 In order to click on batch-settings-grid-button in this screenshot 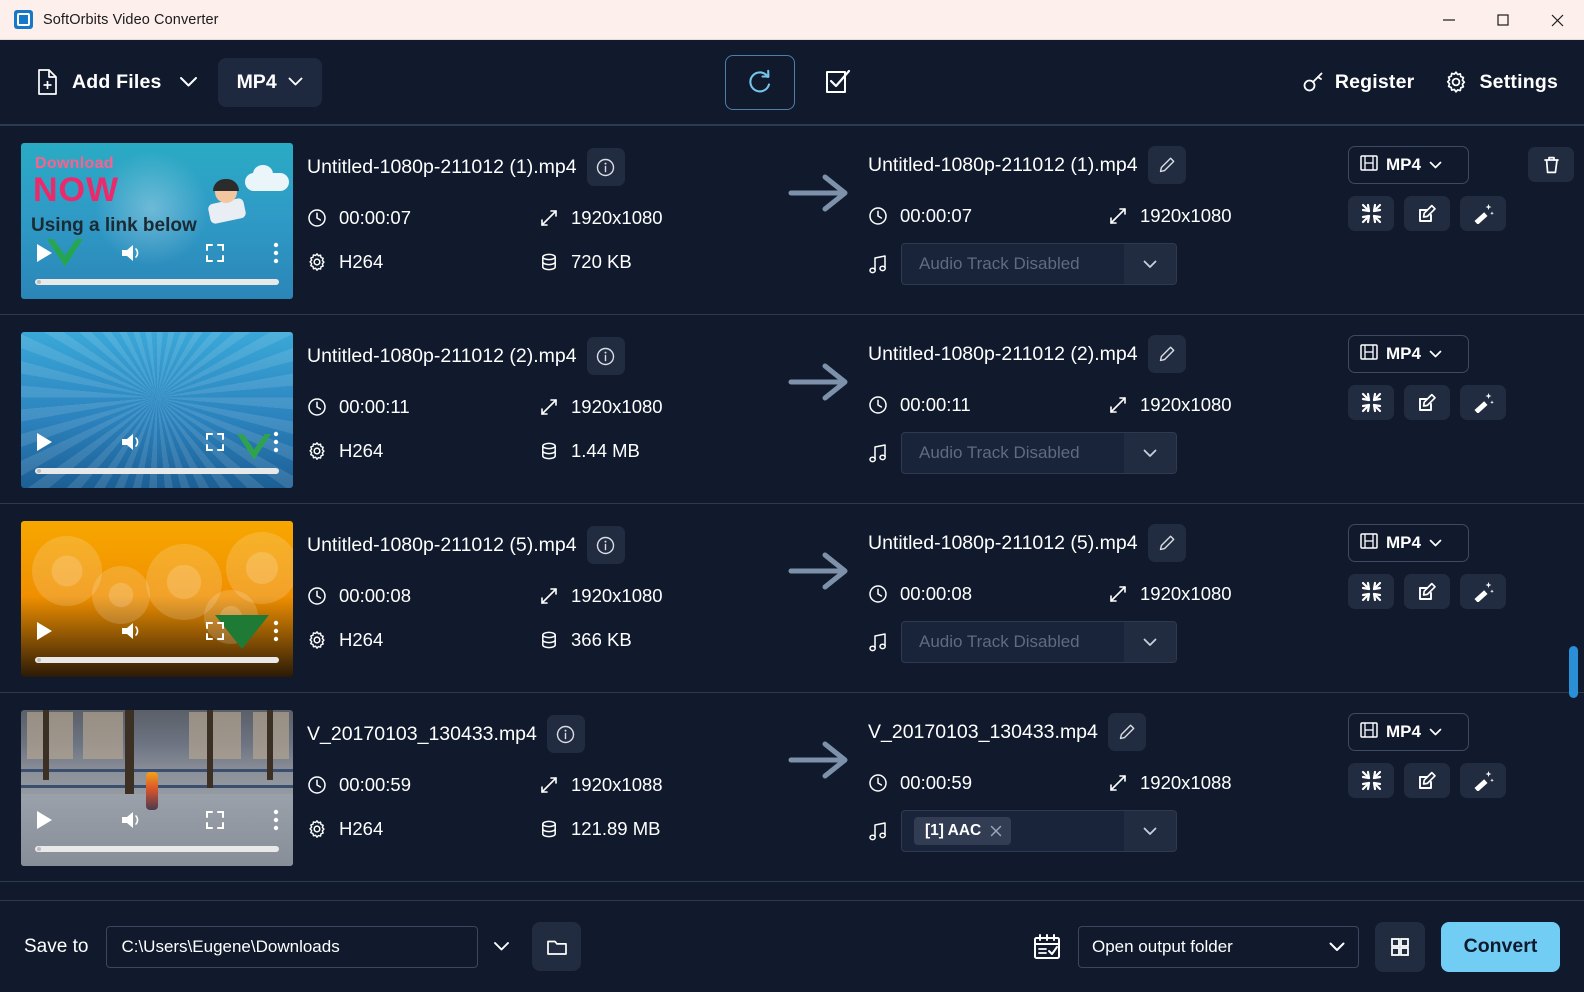, I will do `click(1400, 946)`.